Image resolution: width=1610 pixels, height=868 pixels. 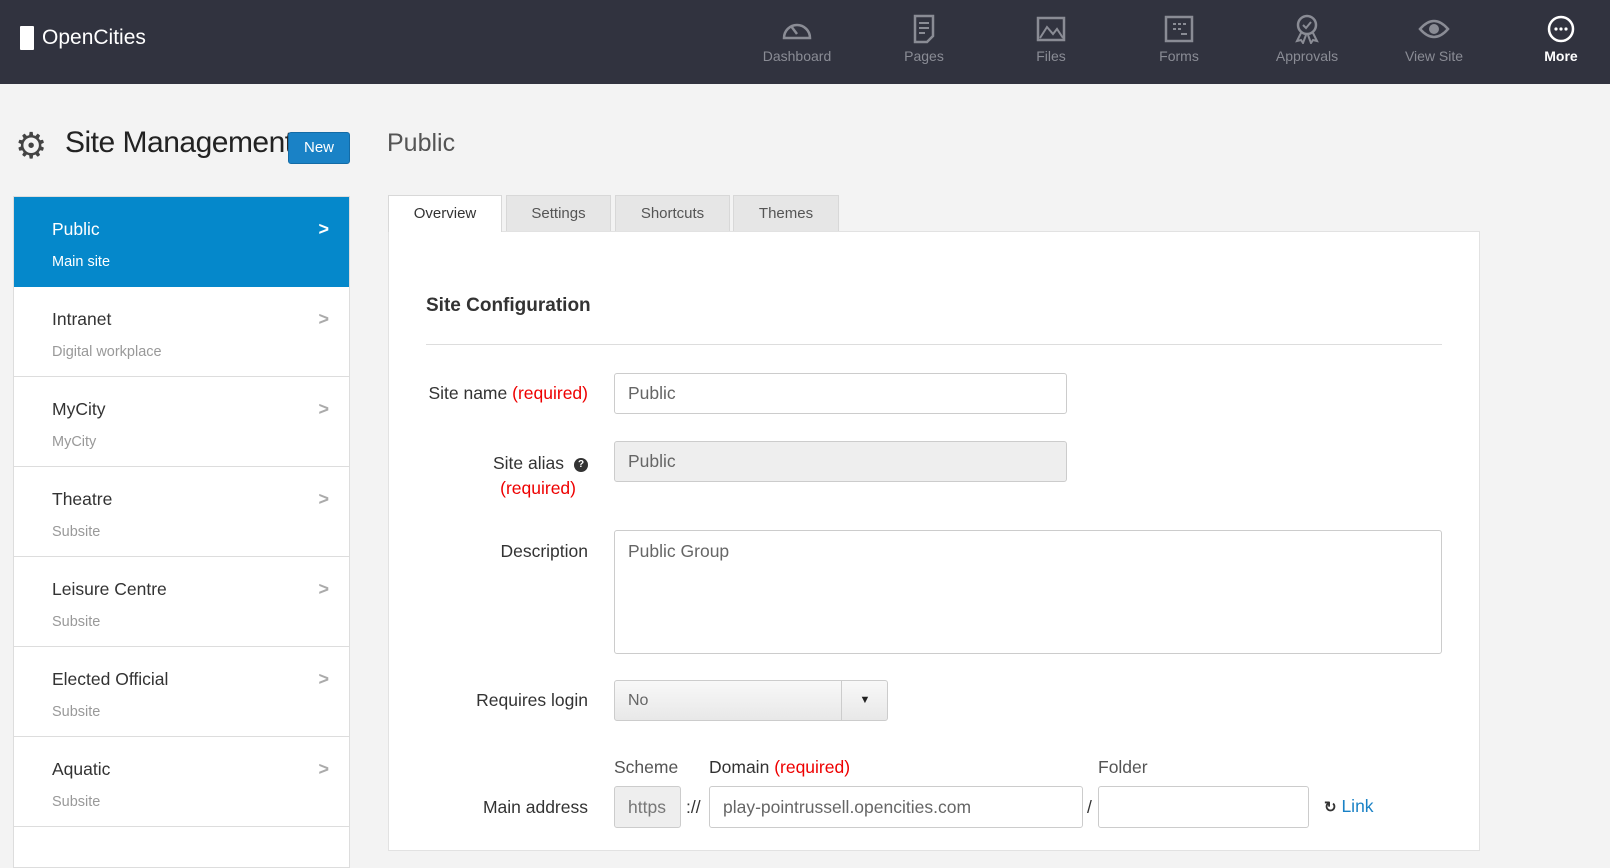 I want to click on description-label: Description, so click(x=544, y=551).